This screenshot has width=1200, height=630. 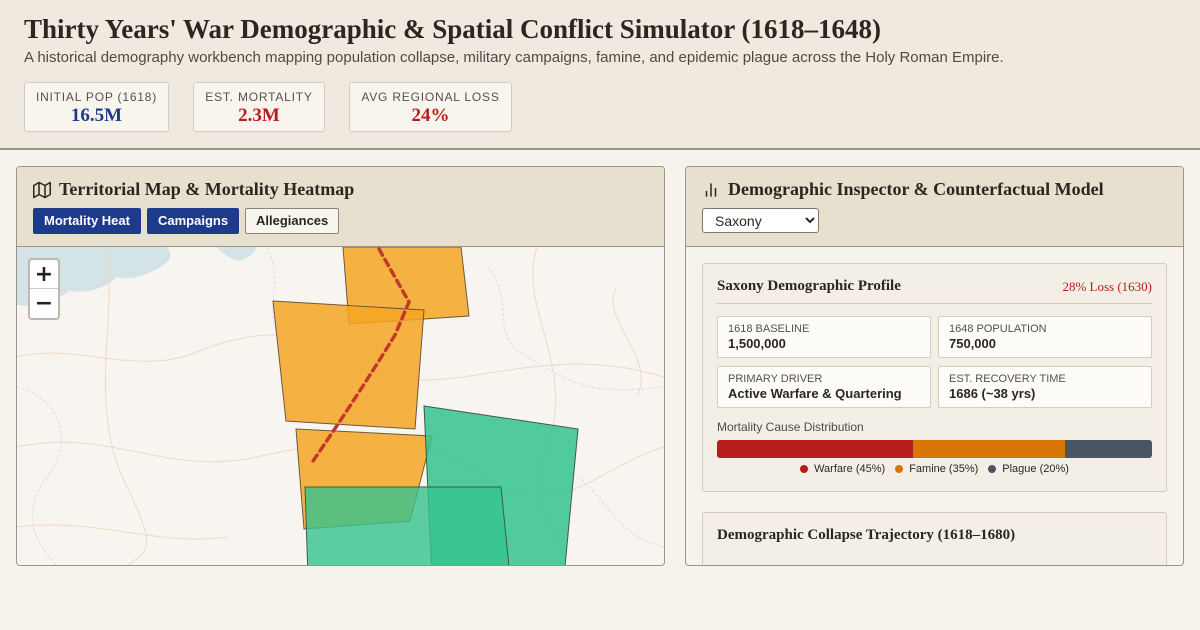 I want to click on stat-value: 16.5M, so click(x=96, y=115).